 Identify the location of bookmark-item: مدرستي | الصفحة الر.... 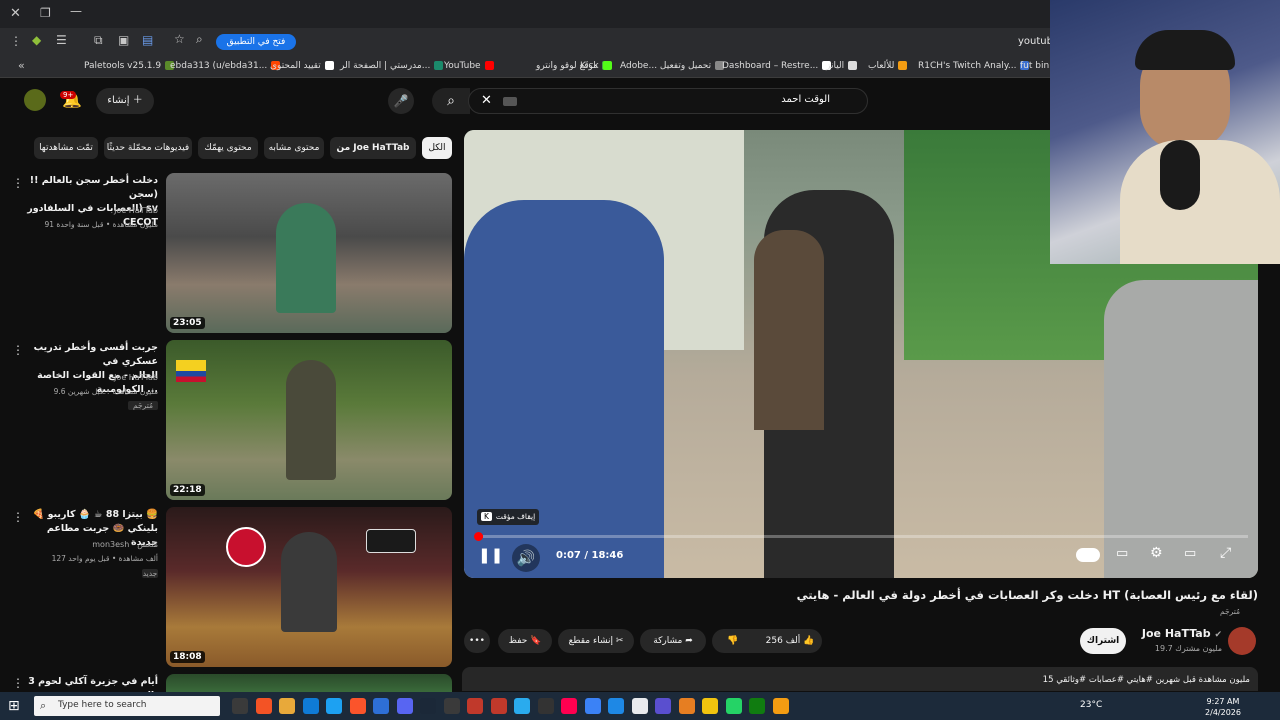
(392, 66).